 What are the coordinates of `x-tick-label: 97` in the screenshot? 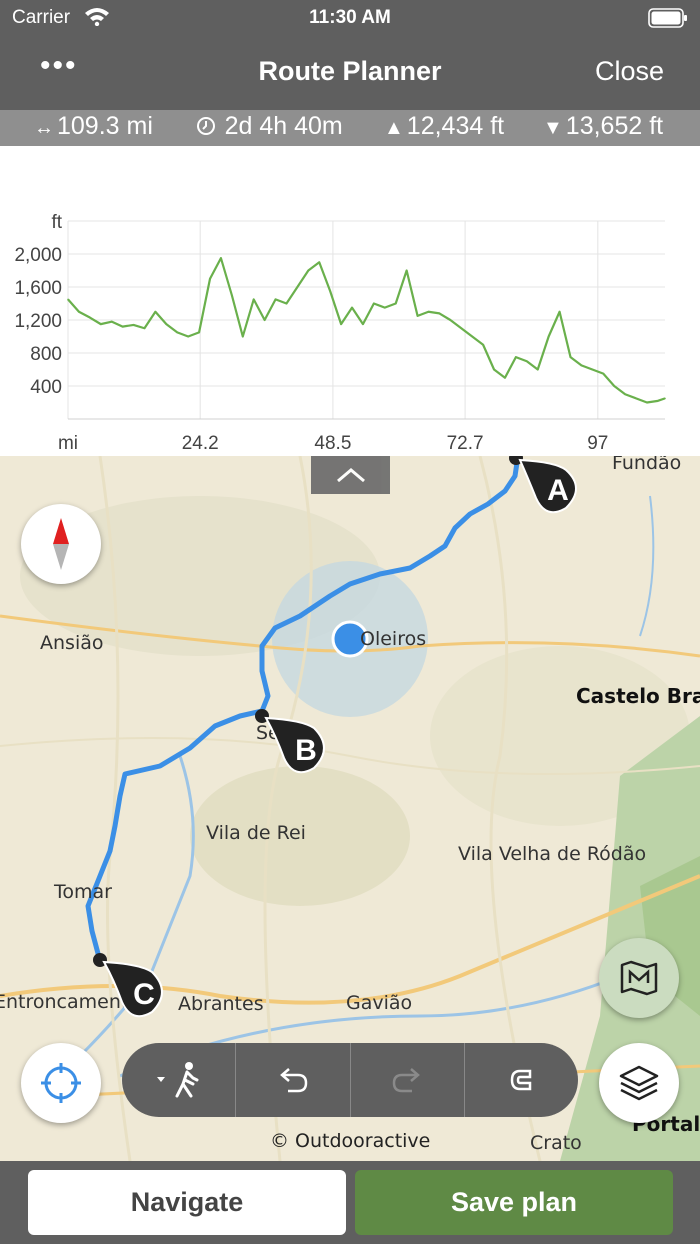 It's located at (597, 443).